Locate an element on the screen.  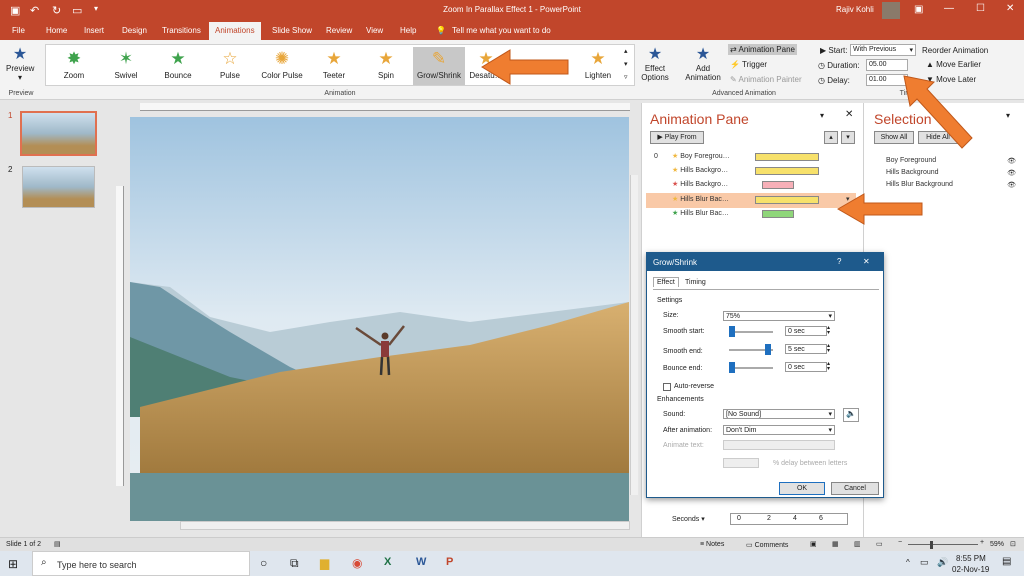
eye-icon: 👁 is located at coordinates (1011, 185).